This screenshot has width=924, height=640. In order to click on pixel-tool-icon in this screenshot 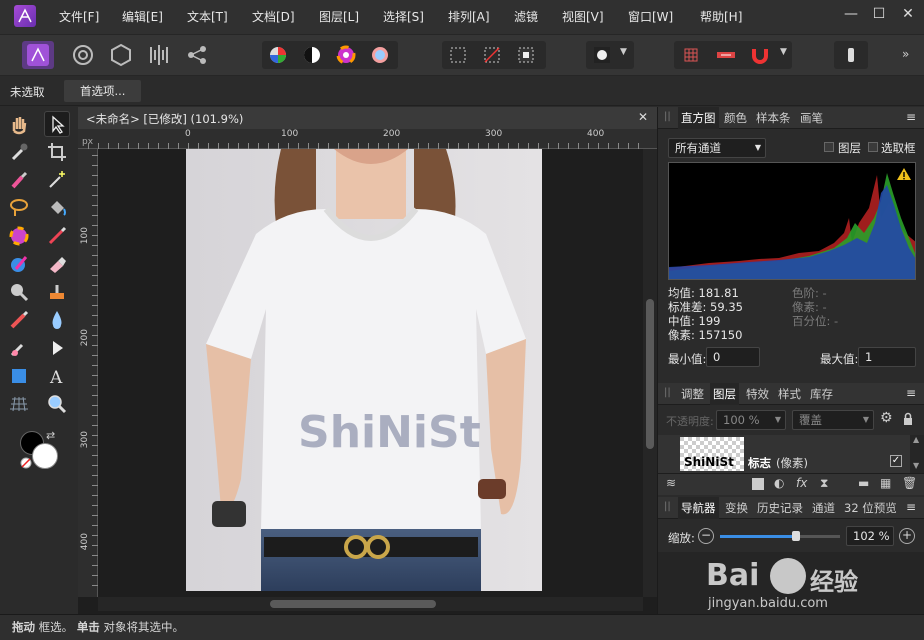, I will do `click(19, 264)`.